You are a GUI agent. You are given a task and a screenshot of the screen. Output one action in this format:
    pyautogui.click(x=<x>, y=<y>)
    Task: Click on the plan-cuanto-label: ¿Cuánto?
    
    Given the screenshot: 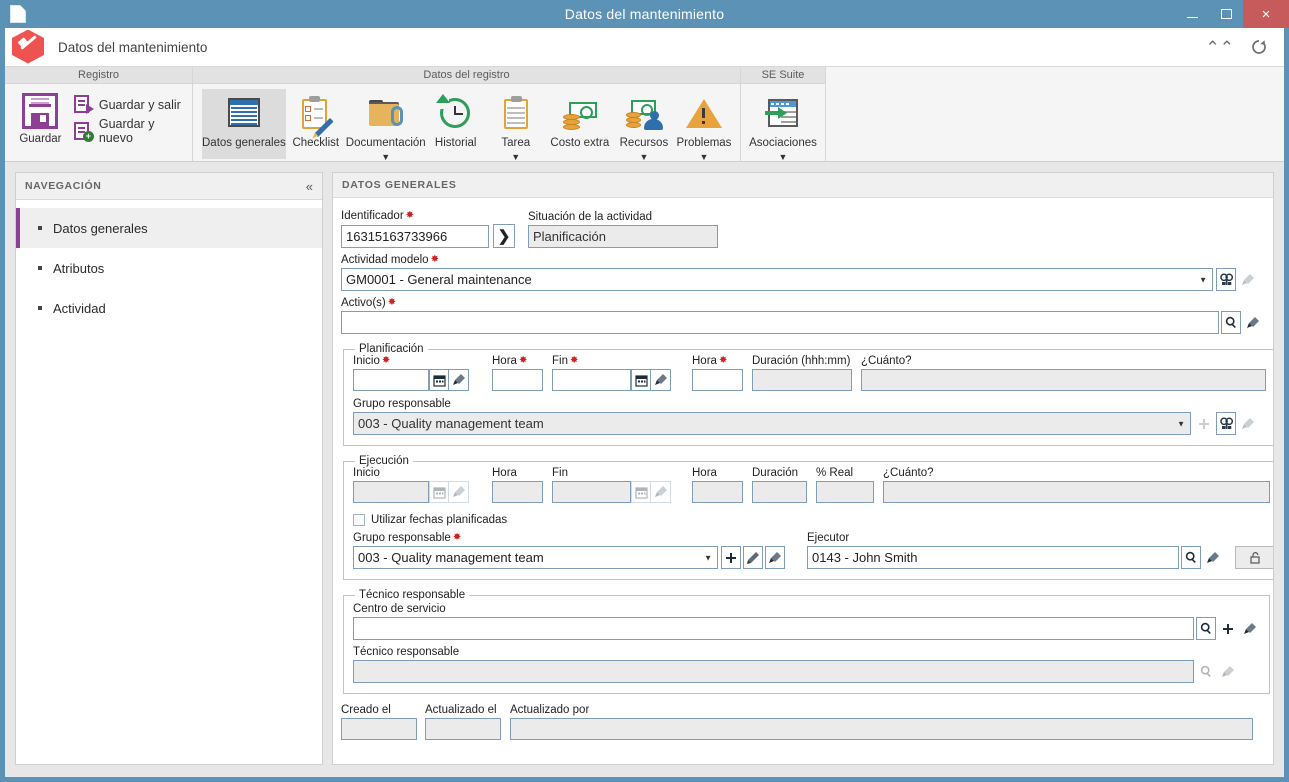 What is the action you would take?
    pyautogui.click(x=886, y=361)
    